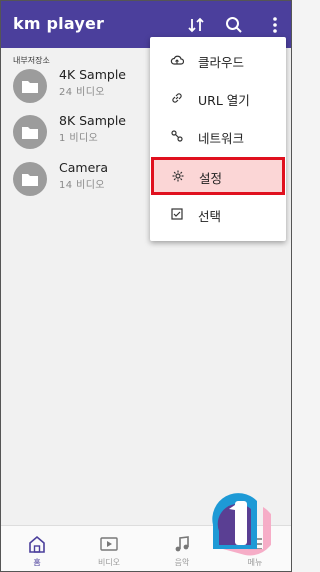 The image size is (320, 572). I want to click on menu-item-label: URL 열기, so click(224, 100).